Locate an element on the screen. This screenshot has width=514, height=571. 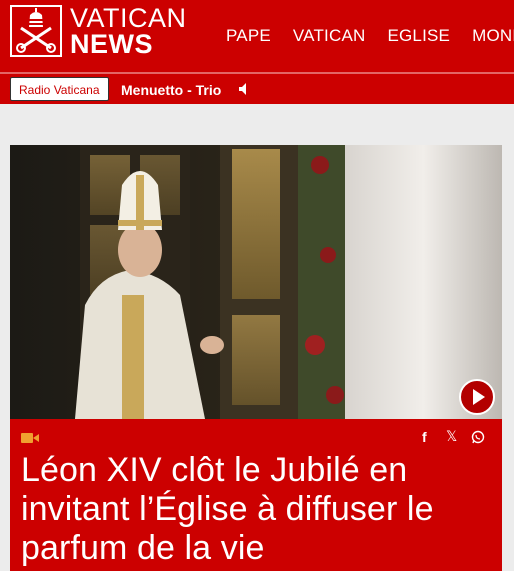
radio-vaticana-button: Radio Vaticana is located at coordinates (59, 89).